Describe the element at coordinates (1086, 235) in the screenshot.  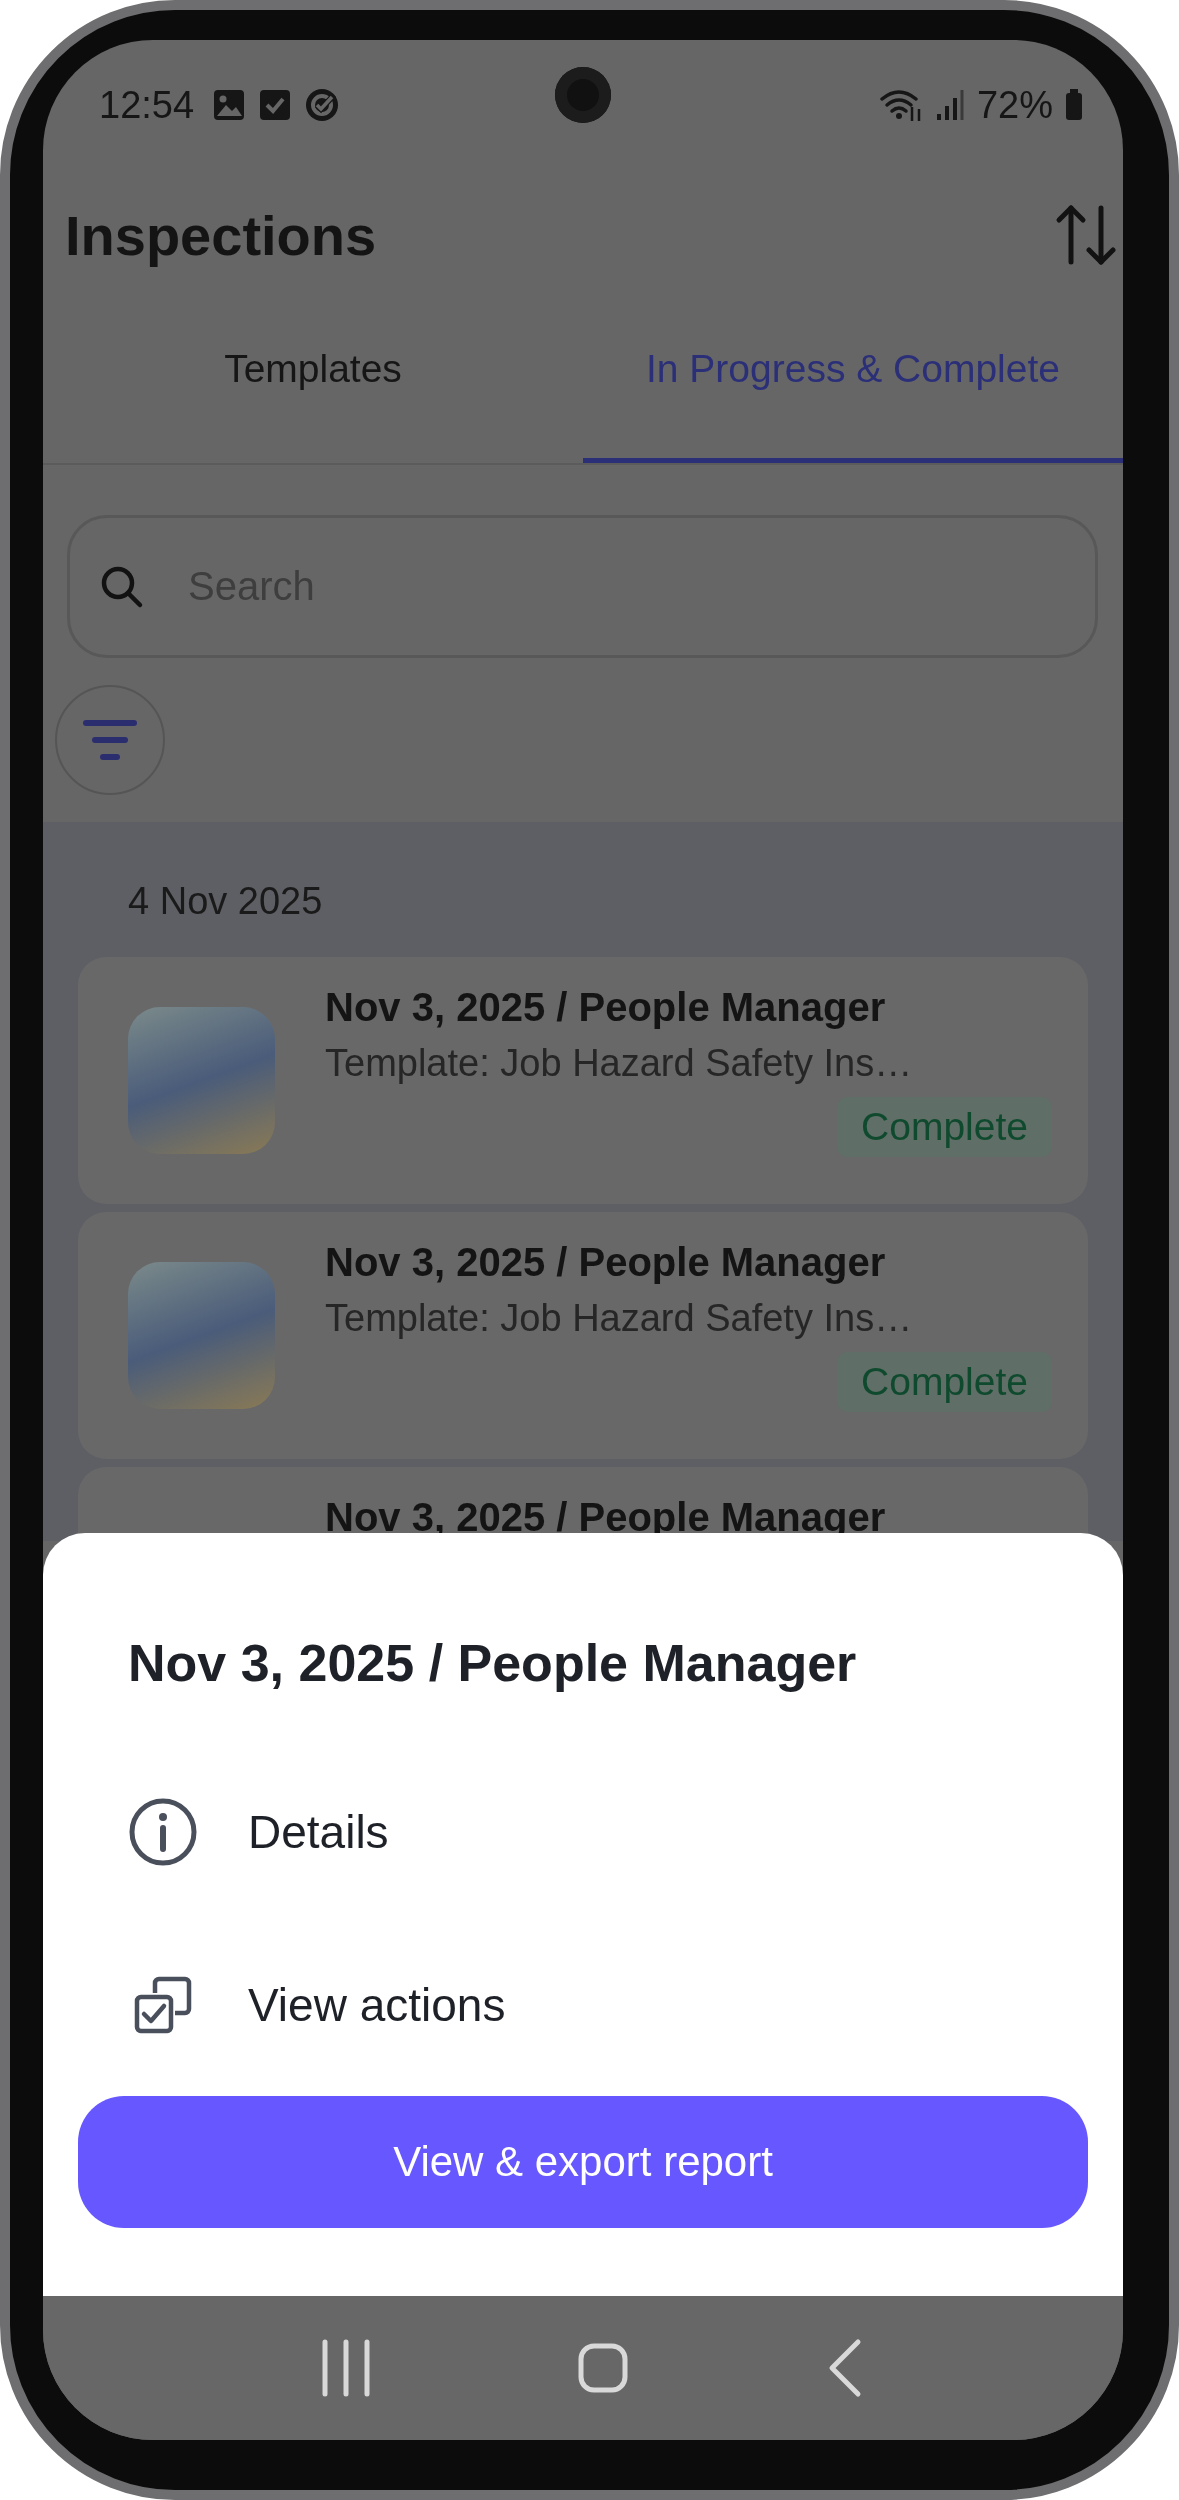
I see `sort-icon` at that location.